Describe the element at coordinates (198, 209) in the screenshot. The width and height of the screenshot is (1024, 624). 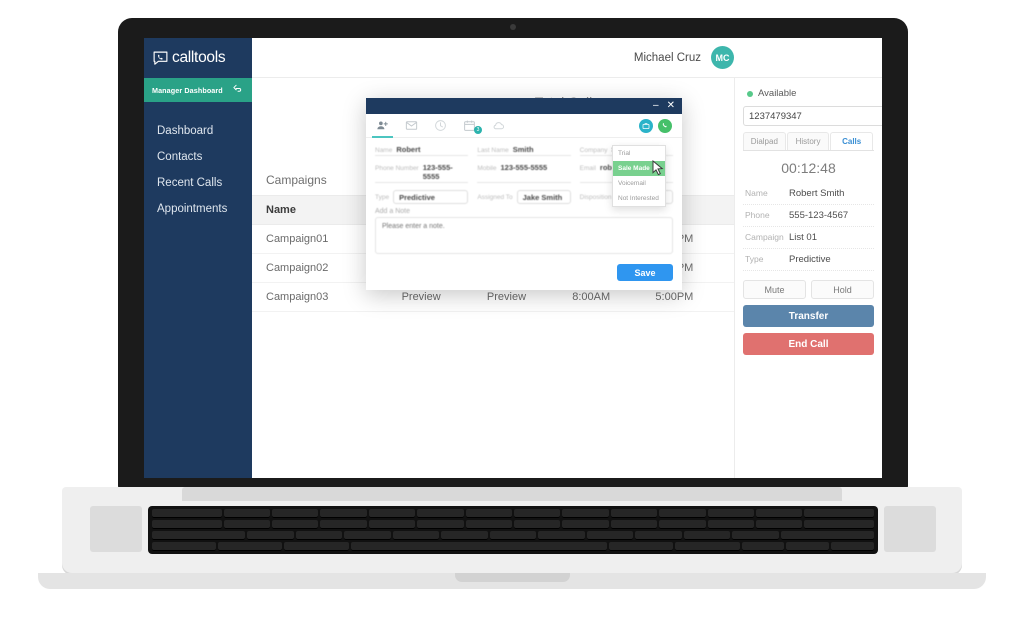
I see `sidebar-item-appointments: Appointments` at that location.